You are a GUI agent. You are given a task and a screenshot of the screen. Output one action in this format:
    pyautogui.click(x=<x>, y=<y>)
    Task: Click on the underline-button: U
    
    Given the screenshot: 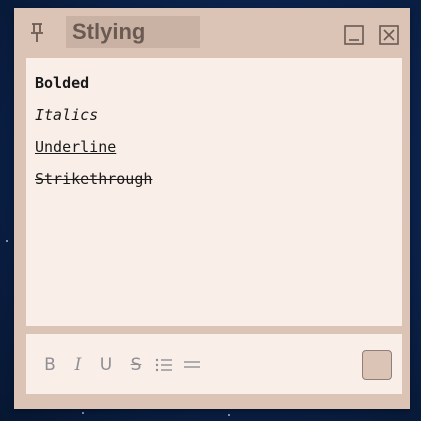 What is the action you would take?
    pyautogui.click(x=106, y=365)
    